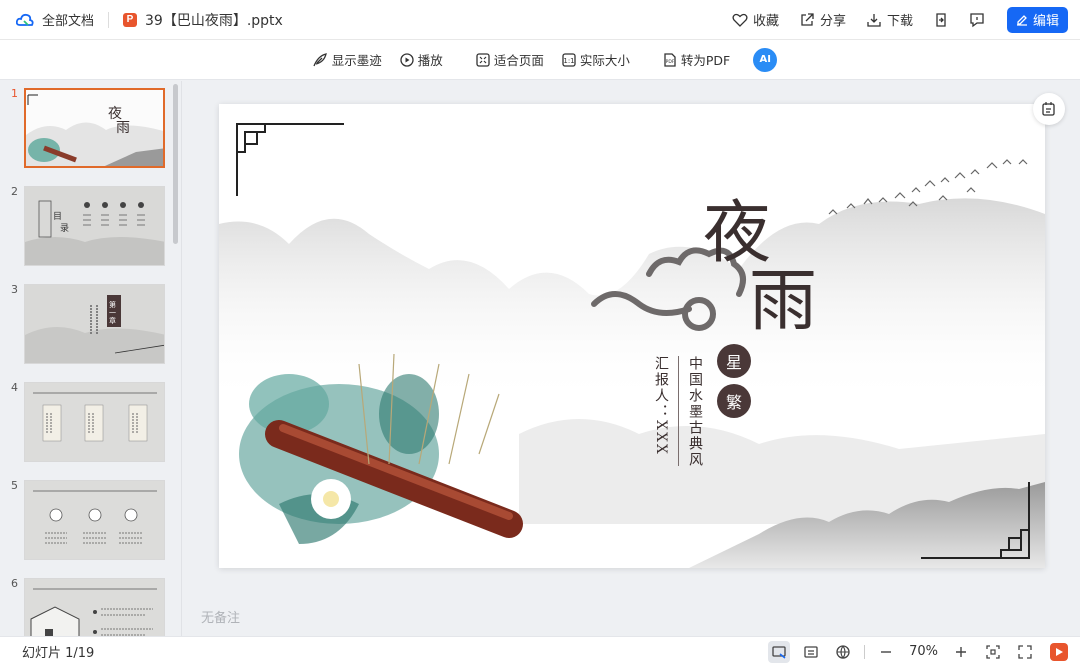 This screenshot has height=666, width=1080. I want to click on download-button: 下载, so click(889, 19).